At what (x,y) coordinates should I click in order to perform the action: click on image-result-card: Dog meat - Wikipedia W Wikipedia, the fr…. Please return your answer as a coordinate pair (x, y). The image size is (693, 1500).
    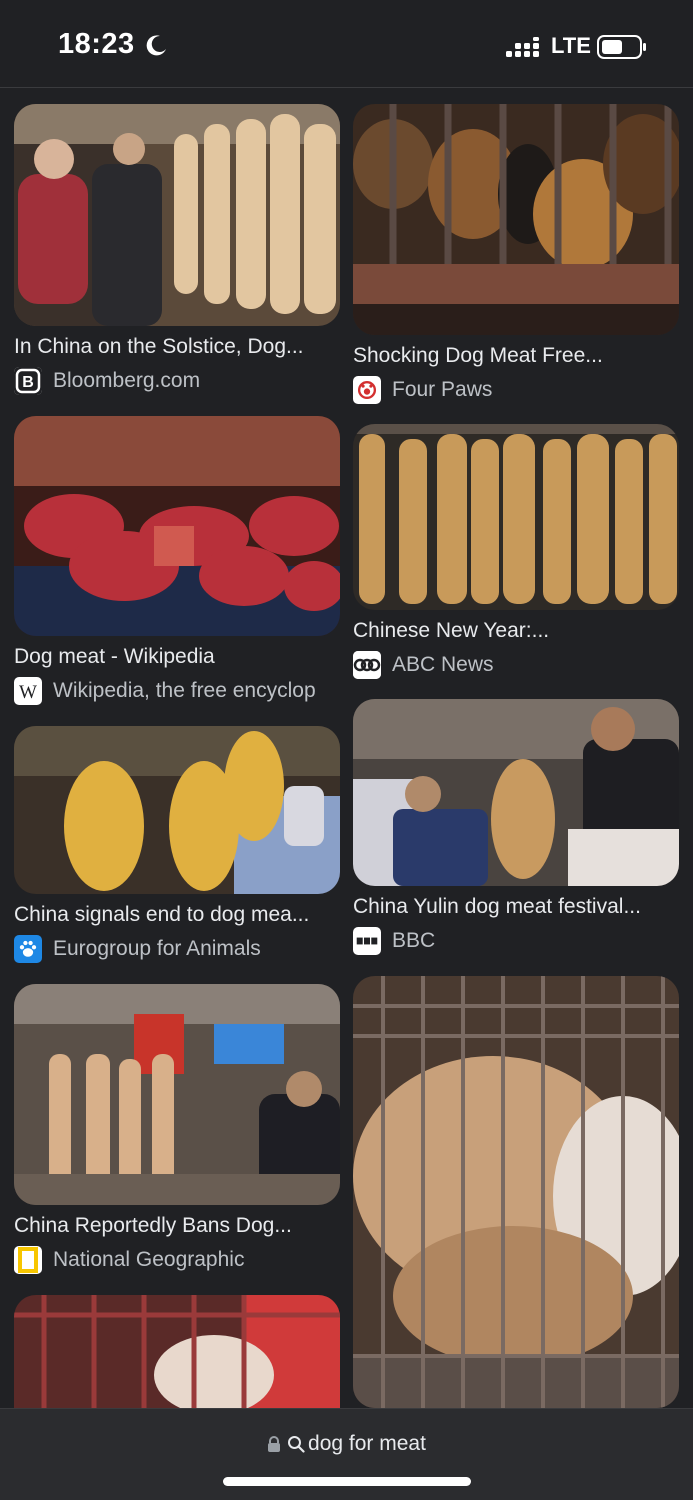
    Looking at the image, I should click on (177, 560).